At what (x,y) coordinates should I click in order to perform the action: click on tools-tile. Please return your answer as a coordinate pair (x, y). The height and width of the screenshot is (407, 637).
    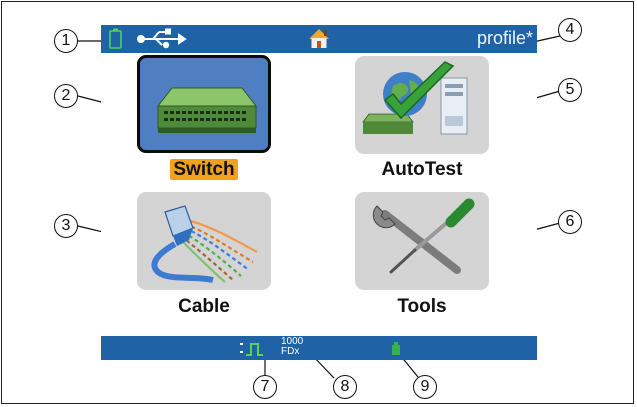
    Looking at the image, I should click on (422, 241).